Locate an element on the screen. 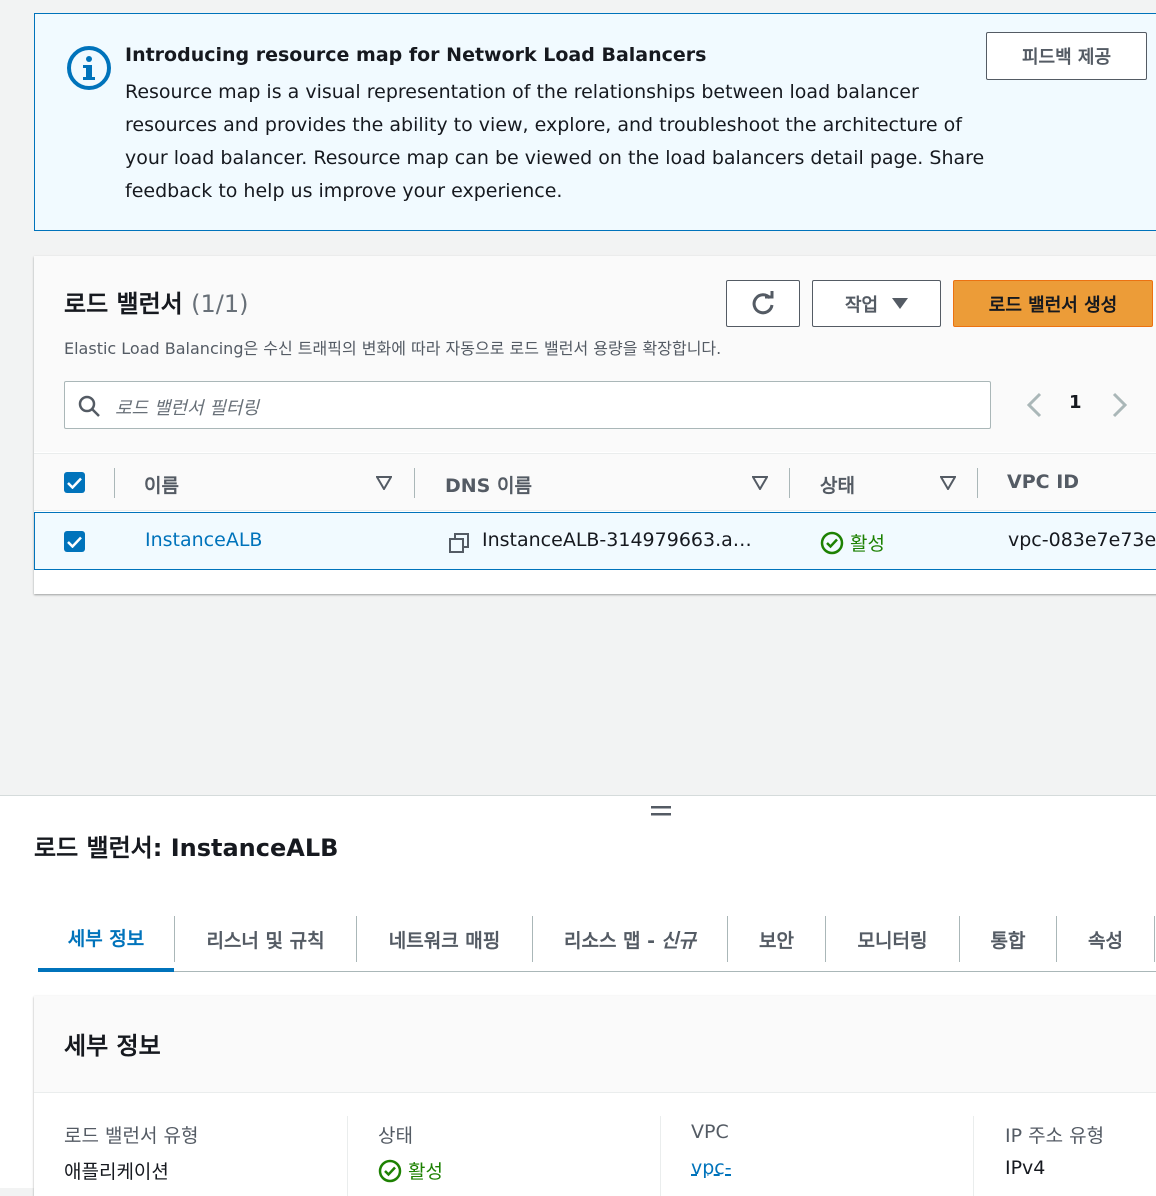  field-label-type: 로드 밸런서 유형 is located at coordinates (131, 1136).